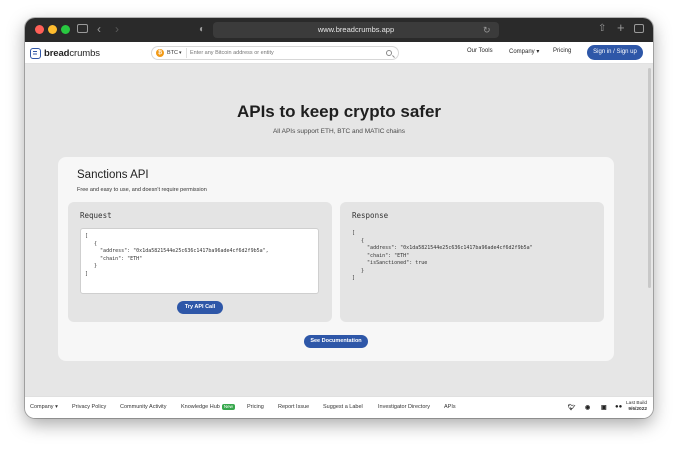  I want to click on back-icon: ‹, so click(99, 29).